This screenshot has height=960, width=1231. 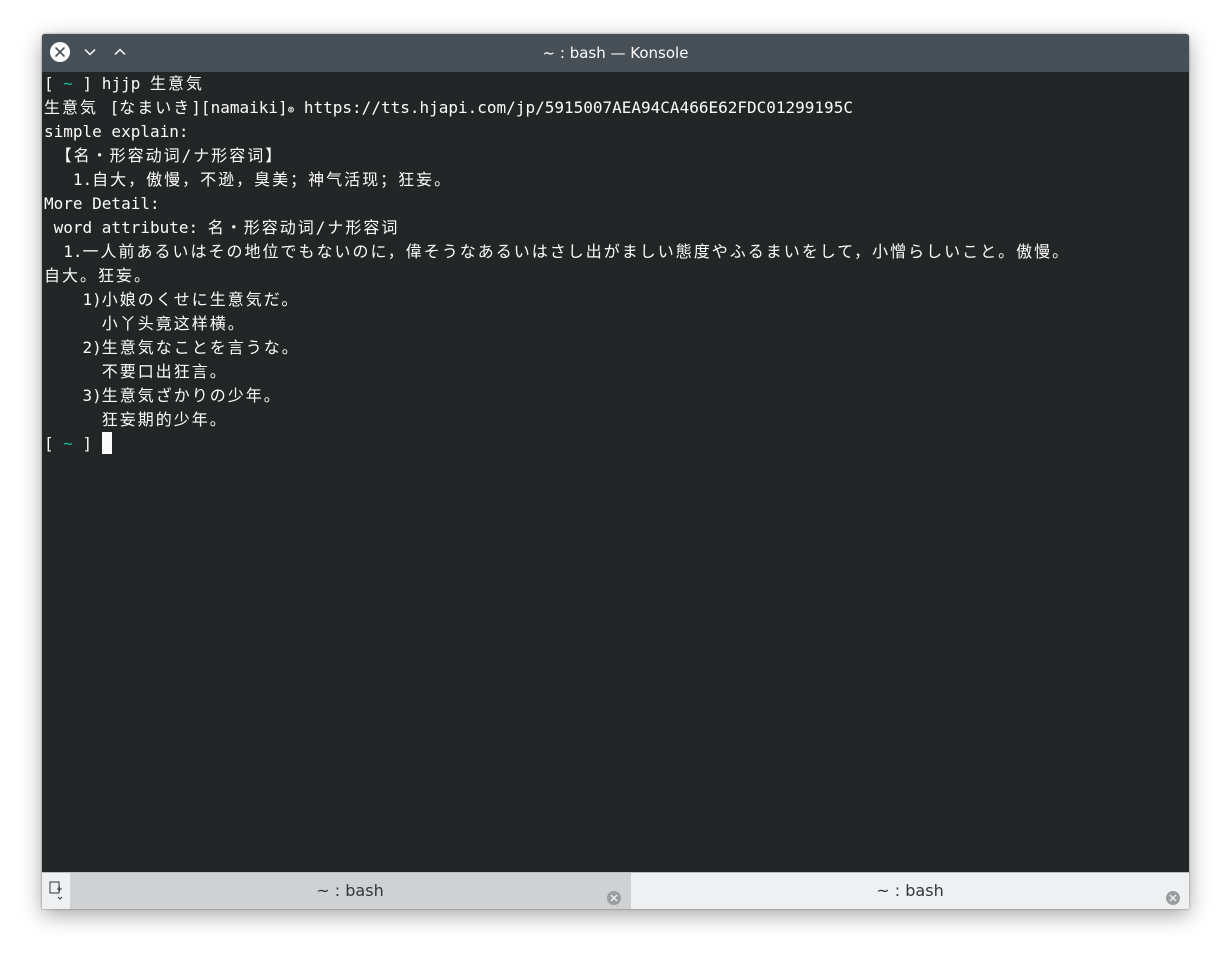 I want to click on output-text: ] hjjp, so click(x=111, y=83).